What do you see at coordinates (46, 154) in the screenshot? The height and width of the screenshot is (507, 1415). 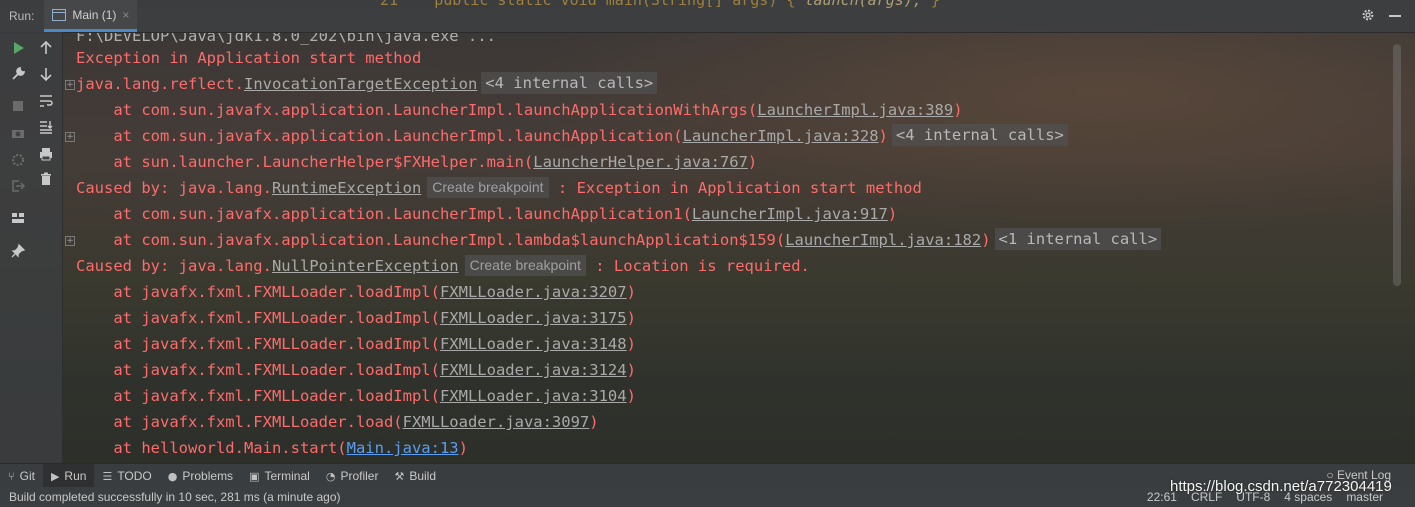 I see `print-icon` at bounding box center [46, 154].